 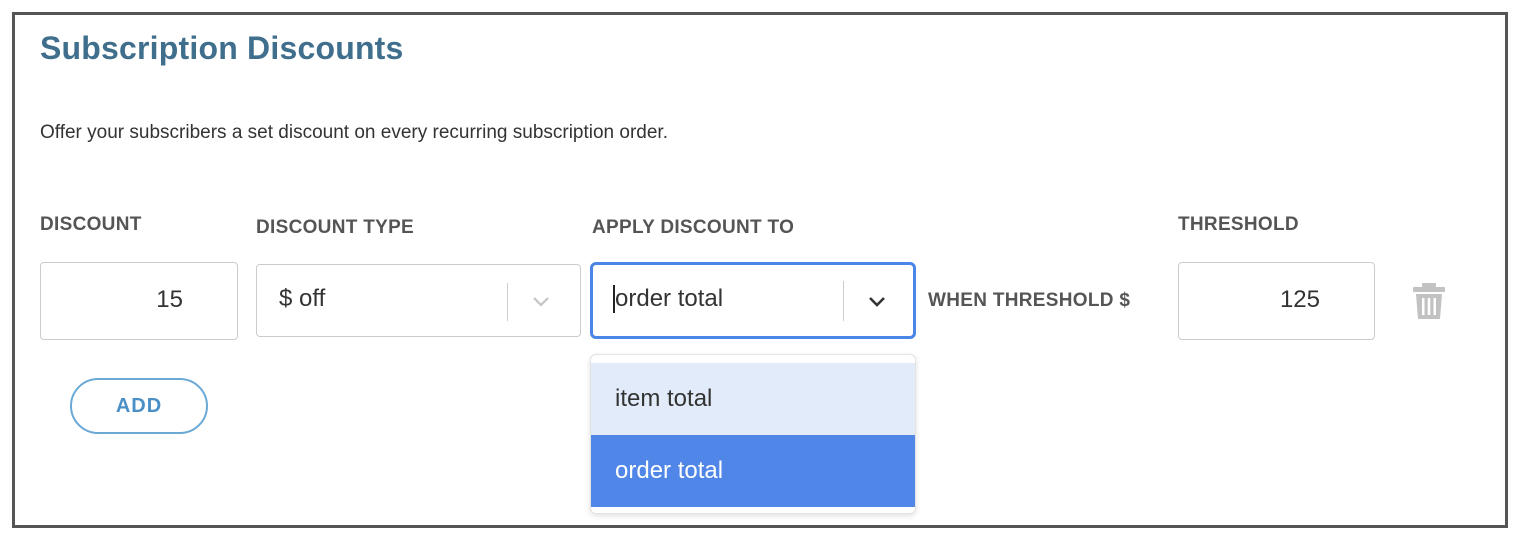 I want to click on apply-to-value: order total, so click(x=669, y=298).